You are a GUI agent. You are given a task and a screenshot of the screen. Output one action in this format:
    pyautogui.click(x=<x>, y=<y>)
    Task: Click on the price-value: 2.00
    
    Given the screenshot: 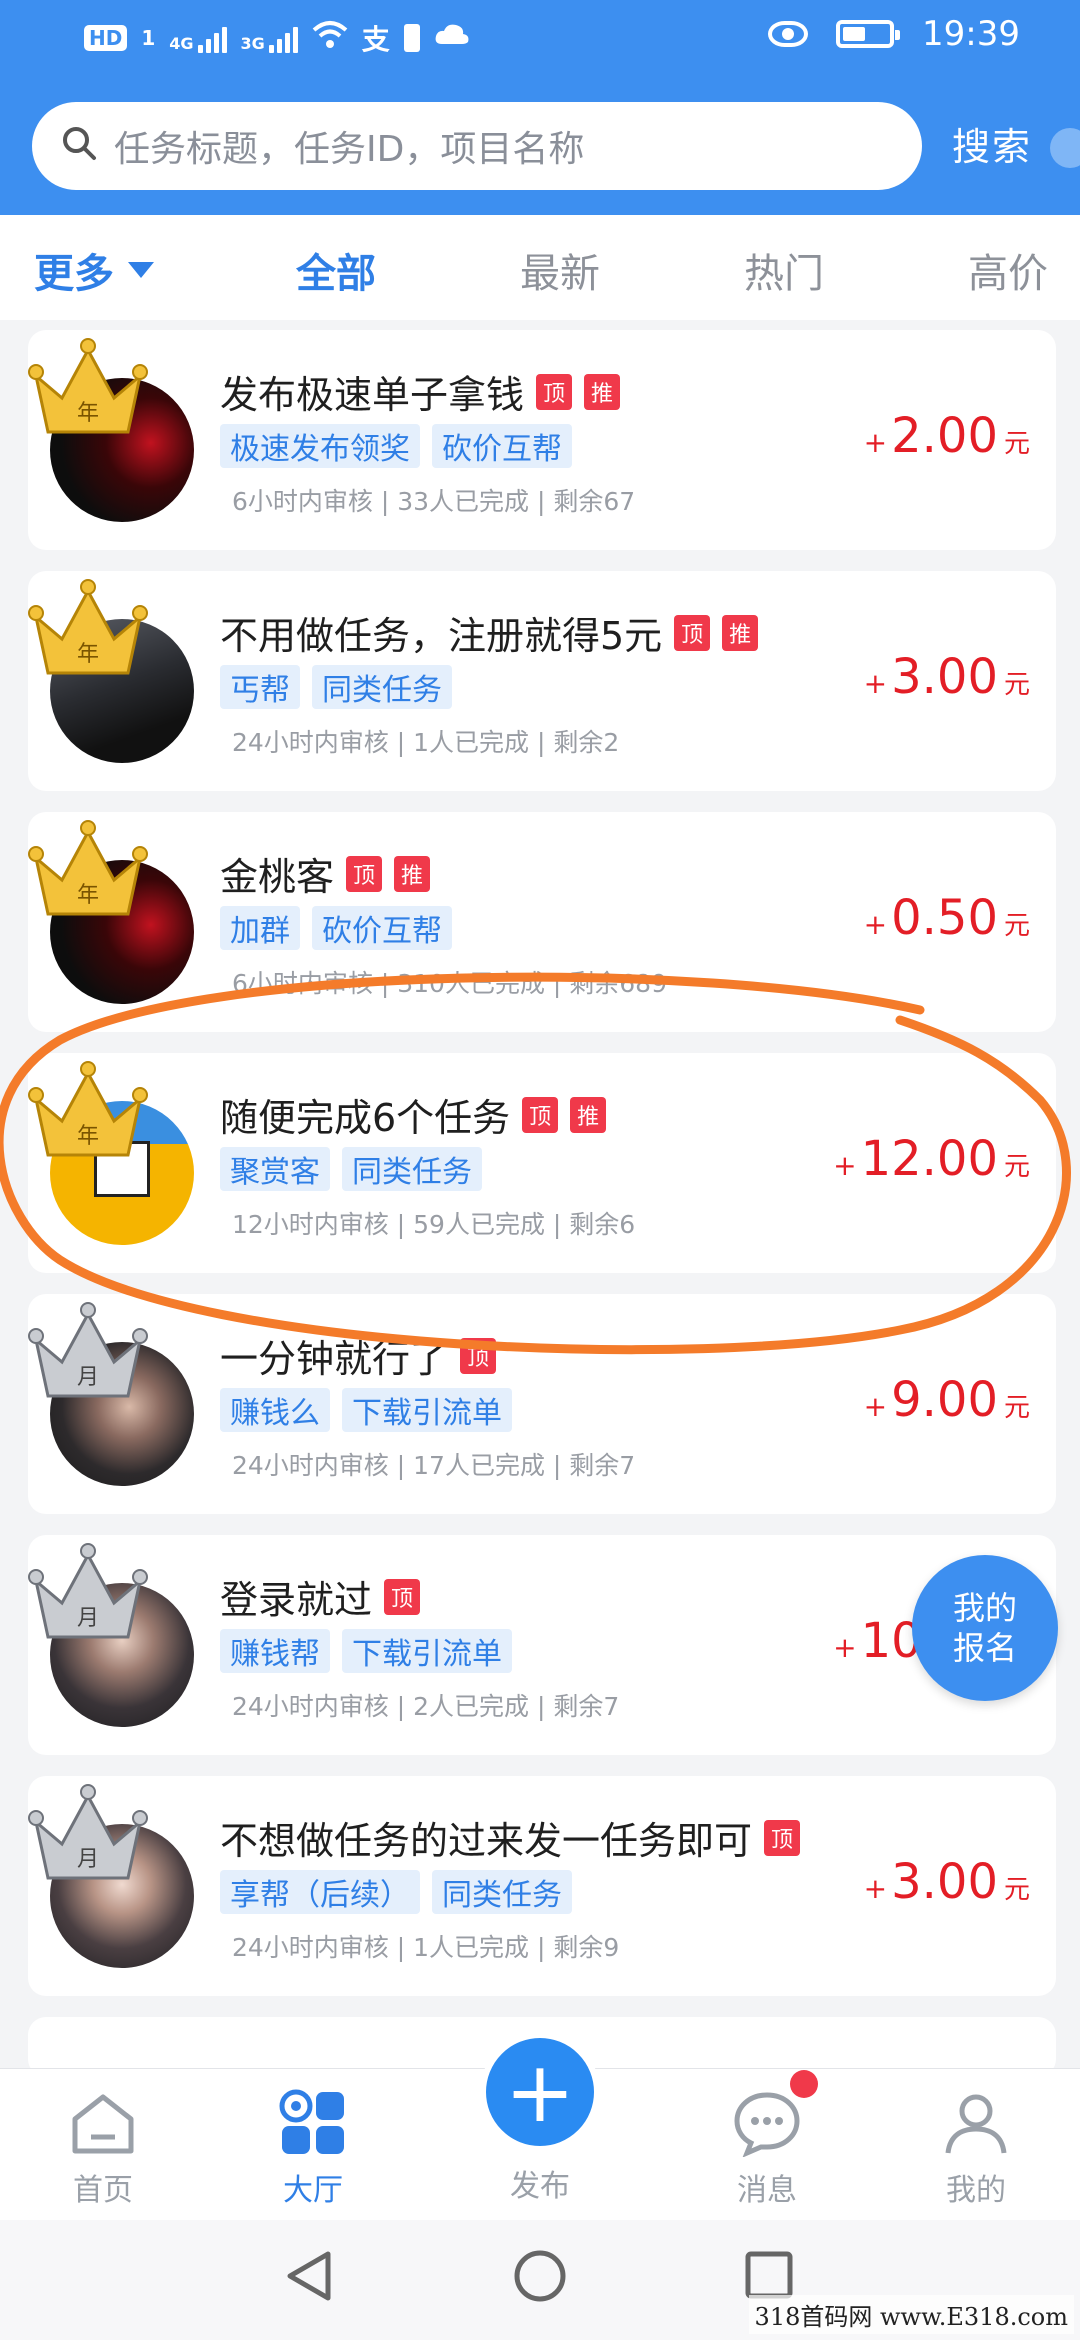 What is the action you would take?
    pyautogui.click(x=944, y=436)
    